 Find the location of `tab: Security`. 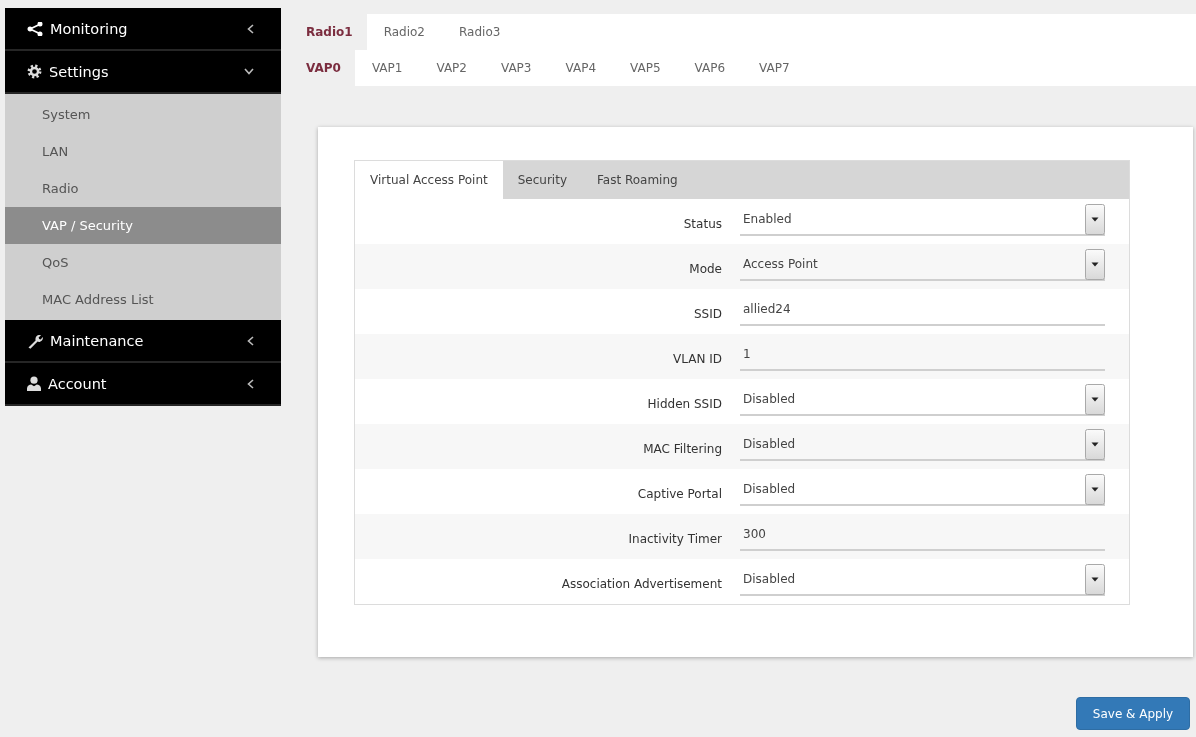

tab: Security is located at coordinates (542, 180).